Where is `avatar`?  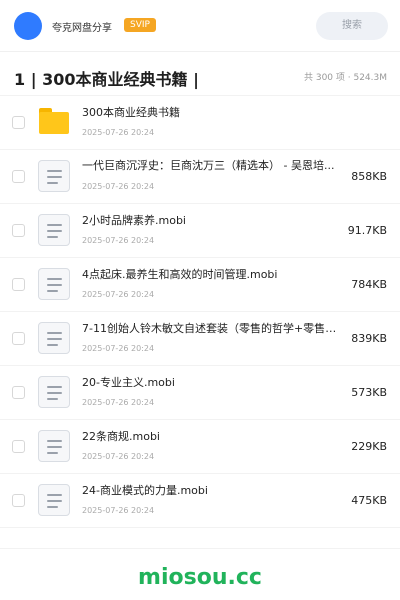 avatar is located at coordinates (28, 26).